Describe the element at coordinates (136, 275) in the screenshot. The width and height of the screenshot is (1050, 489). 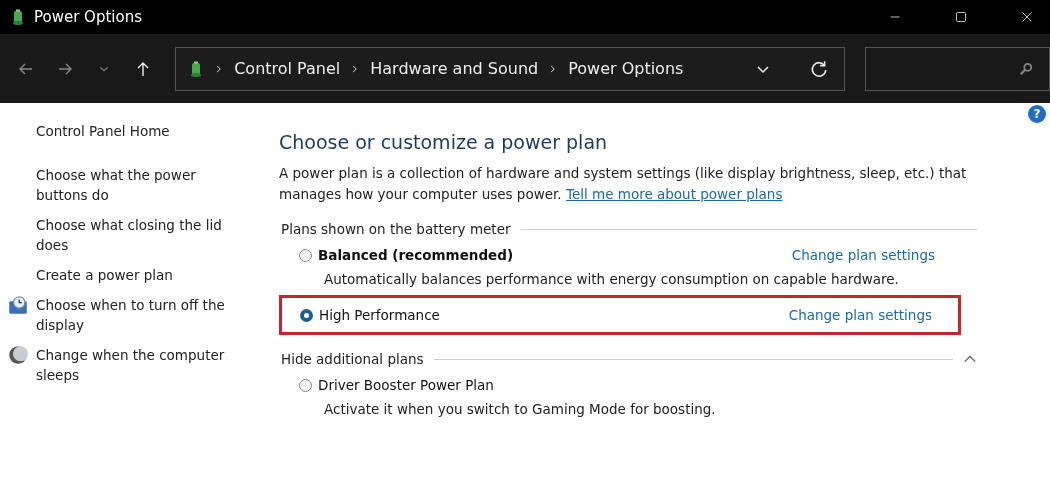
I see `sidebar-link: Create a power plan` at that location.